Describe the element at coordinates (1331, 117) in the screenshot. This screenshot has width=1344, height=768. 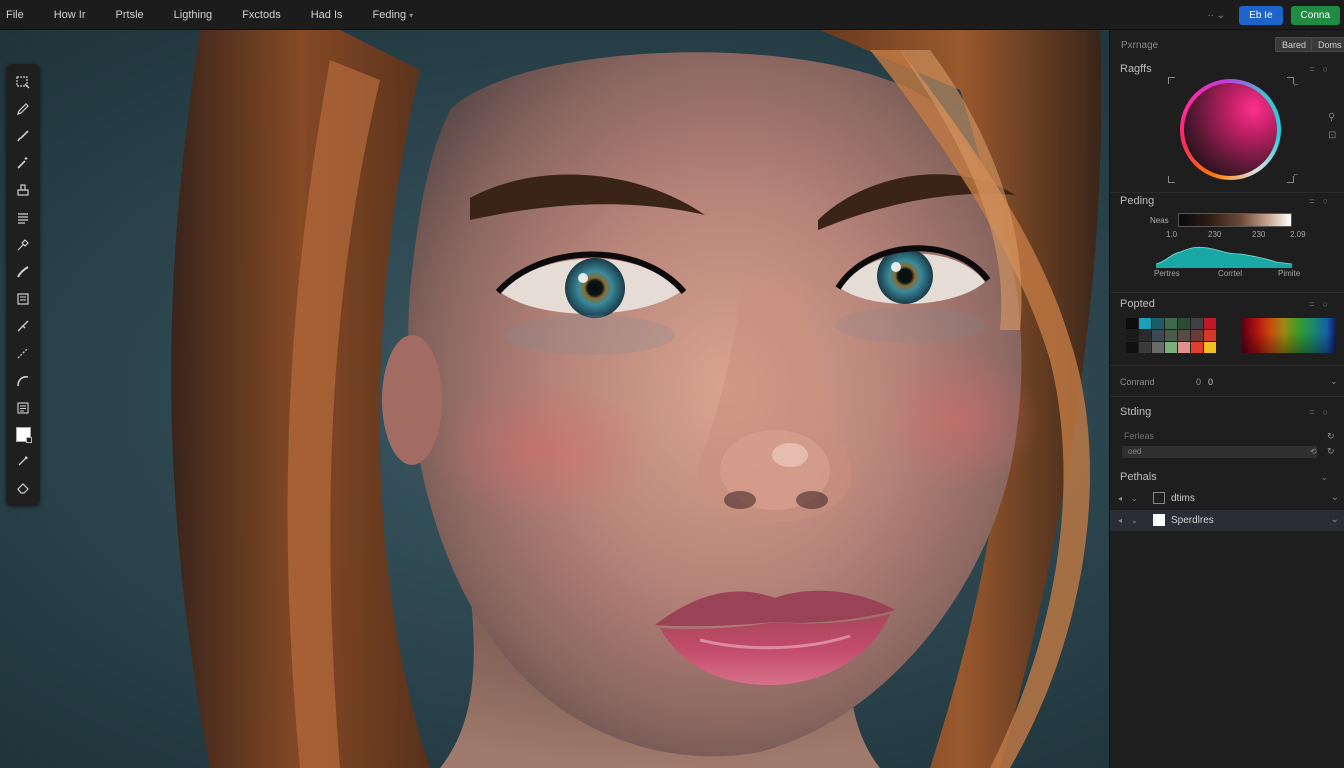
I see `pin-icon: ⚲` at that location.